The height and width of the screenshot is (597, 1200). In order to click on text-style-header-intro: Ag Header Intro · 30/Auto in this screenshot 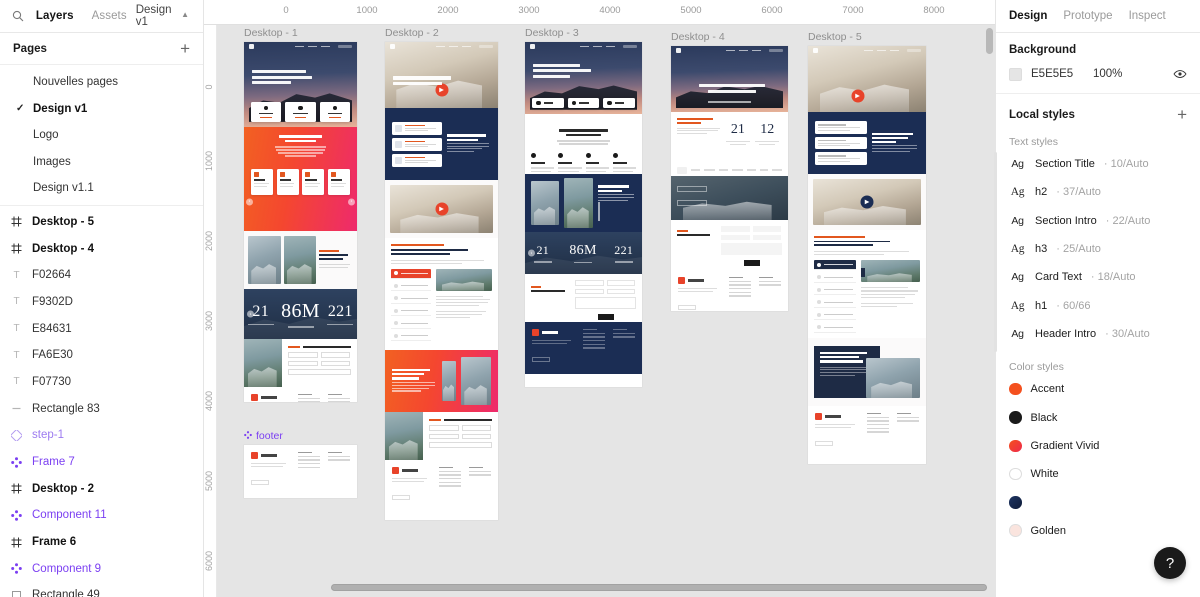, I will do `click(1098, 334)`.